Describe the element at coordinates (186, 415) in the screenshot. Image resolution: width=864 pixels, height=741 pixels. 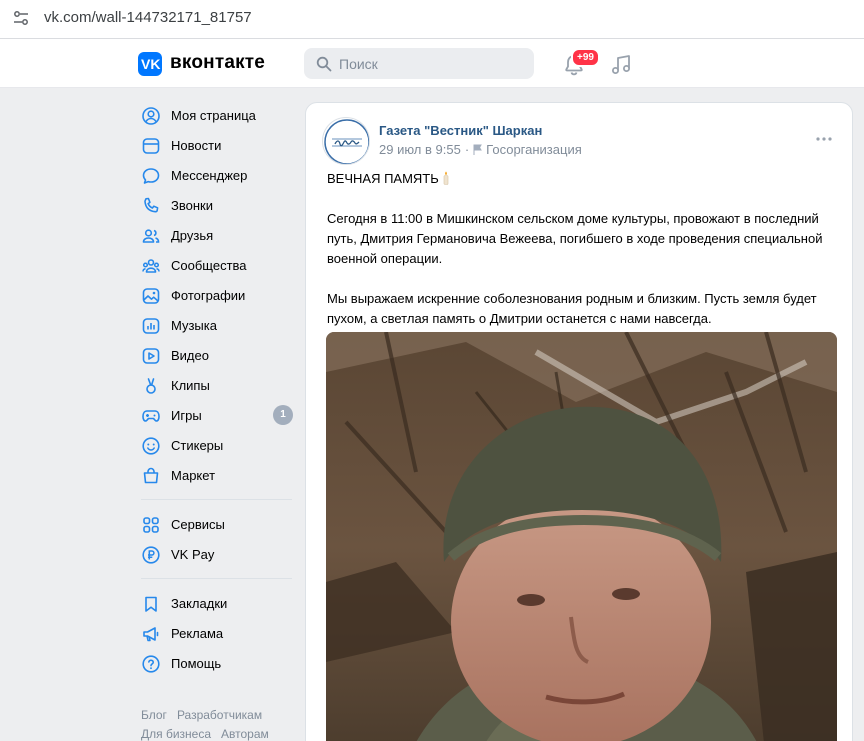
I see `sidebar-item-label: Игры` at that location.